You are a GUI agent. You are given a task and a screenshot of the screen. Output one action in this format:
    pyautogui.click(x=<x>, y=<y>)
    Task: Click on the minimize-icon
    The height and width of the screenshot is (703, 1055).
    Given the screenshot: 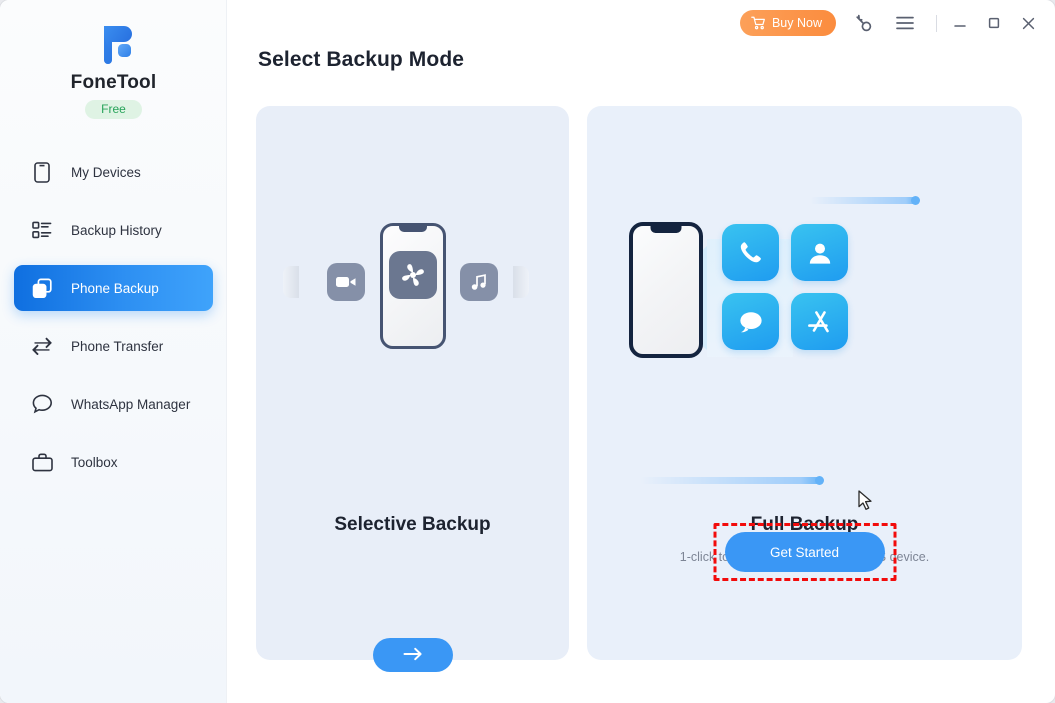 What is the action you would take?
    pyautogui.click(x=960, y=23)
    